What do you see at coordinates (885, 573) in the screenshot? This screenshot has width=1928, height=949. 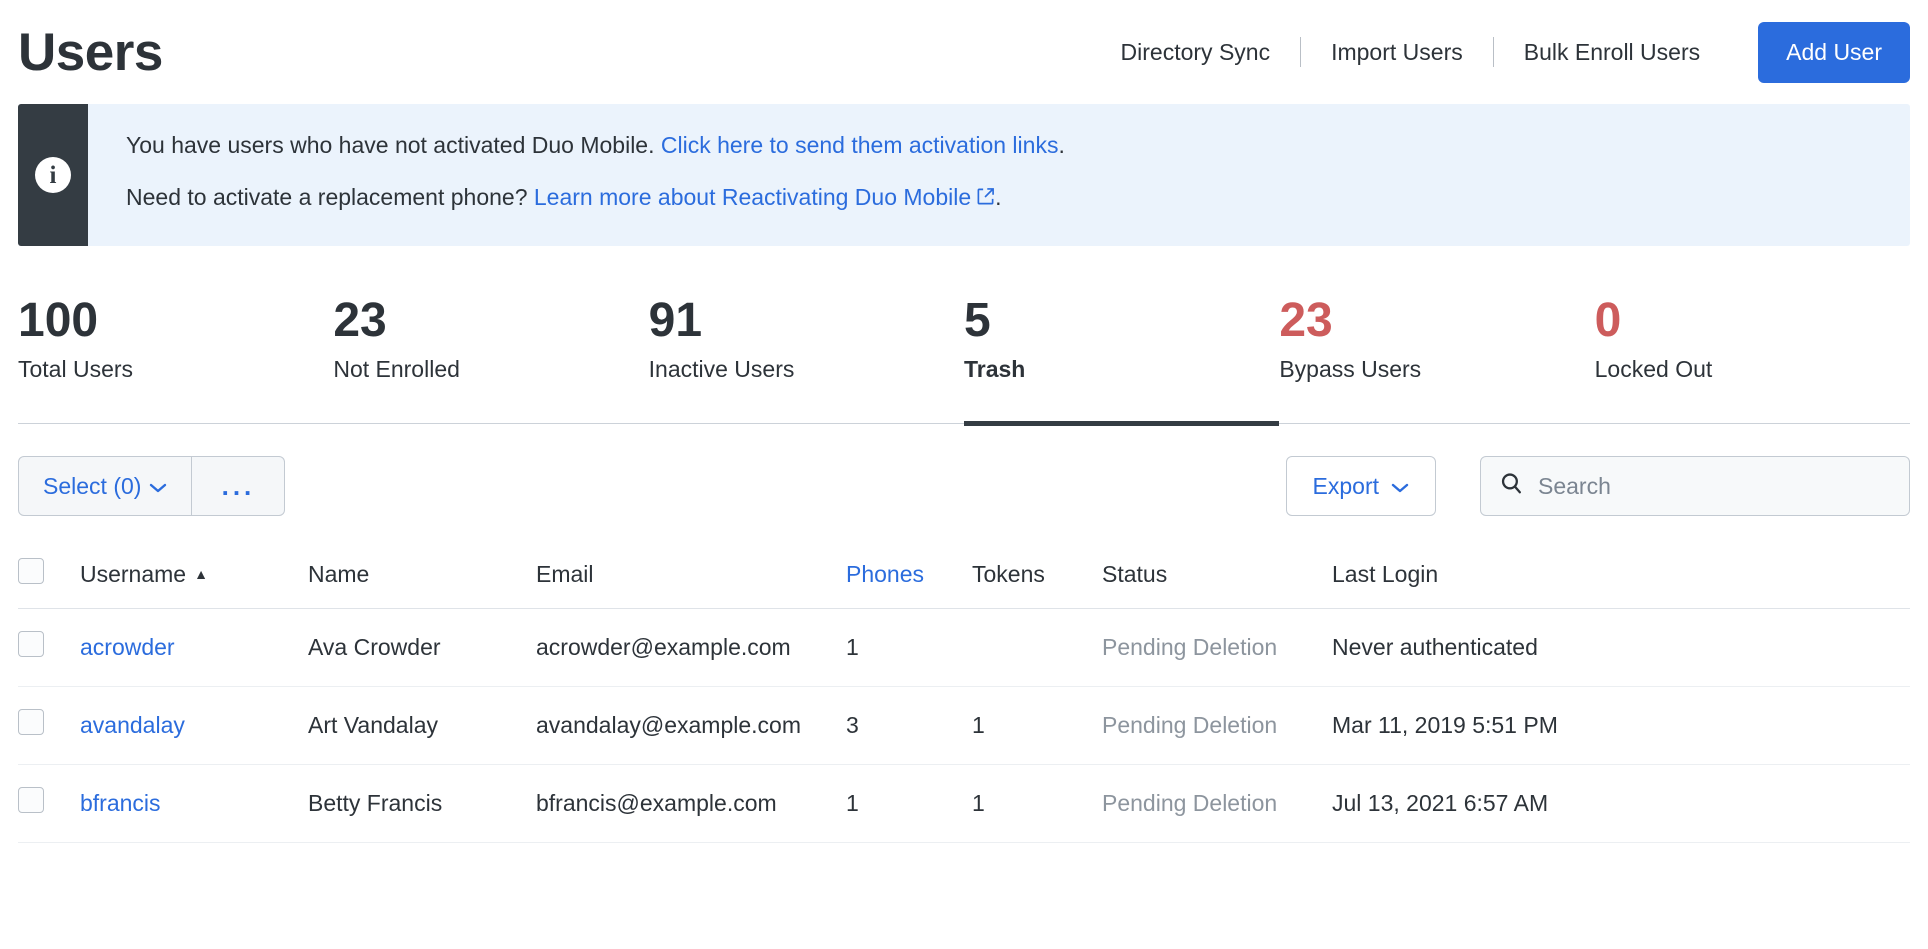 I see `column-label: Phones` at bounding box center [885, 573].